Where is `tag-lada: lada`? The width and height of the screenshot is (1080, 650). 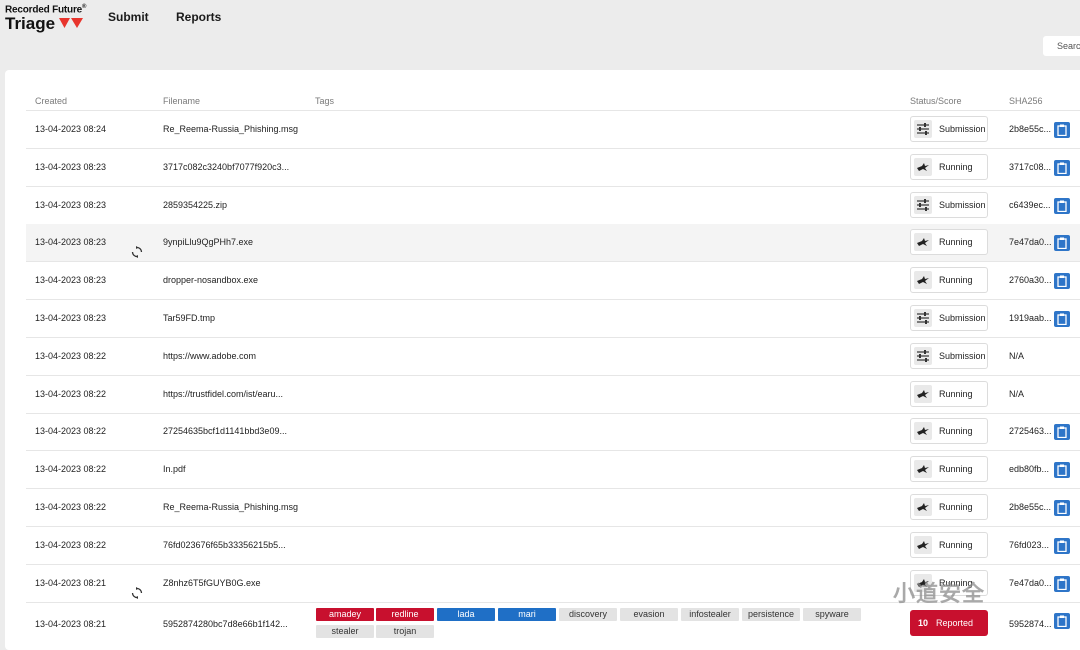 tag-lada: lada is located at coordinates (466, 614).